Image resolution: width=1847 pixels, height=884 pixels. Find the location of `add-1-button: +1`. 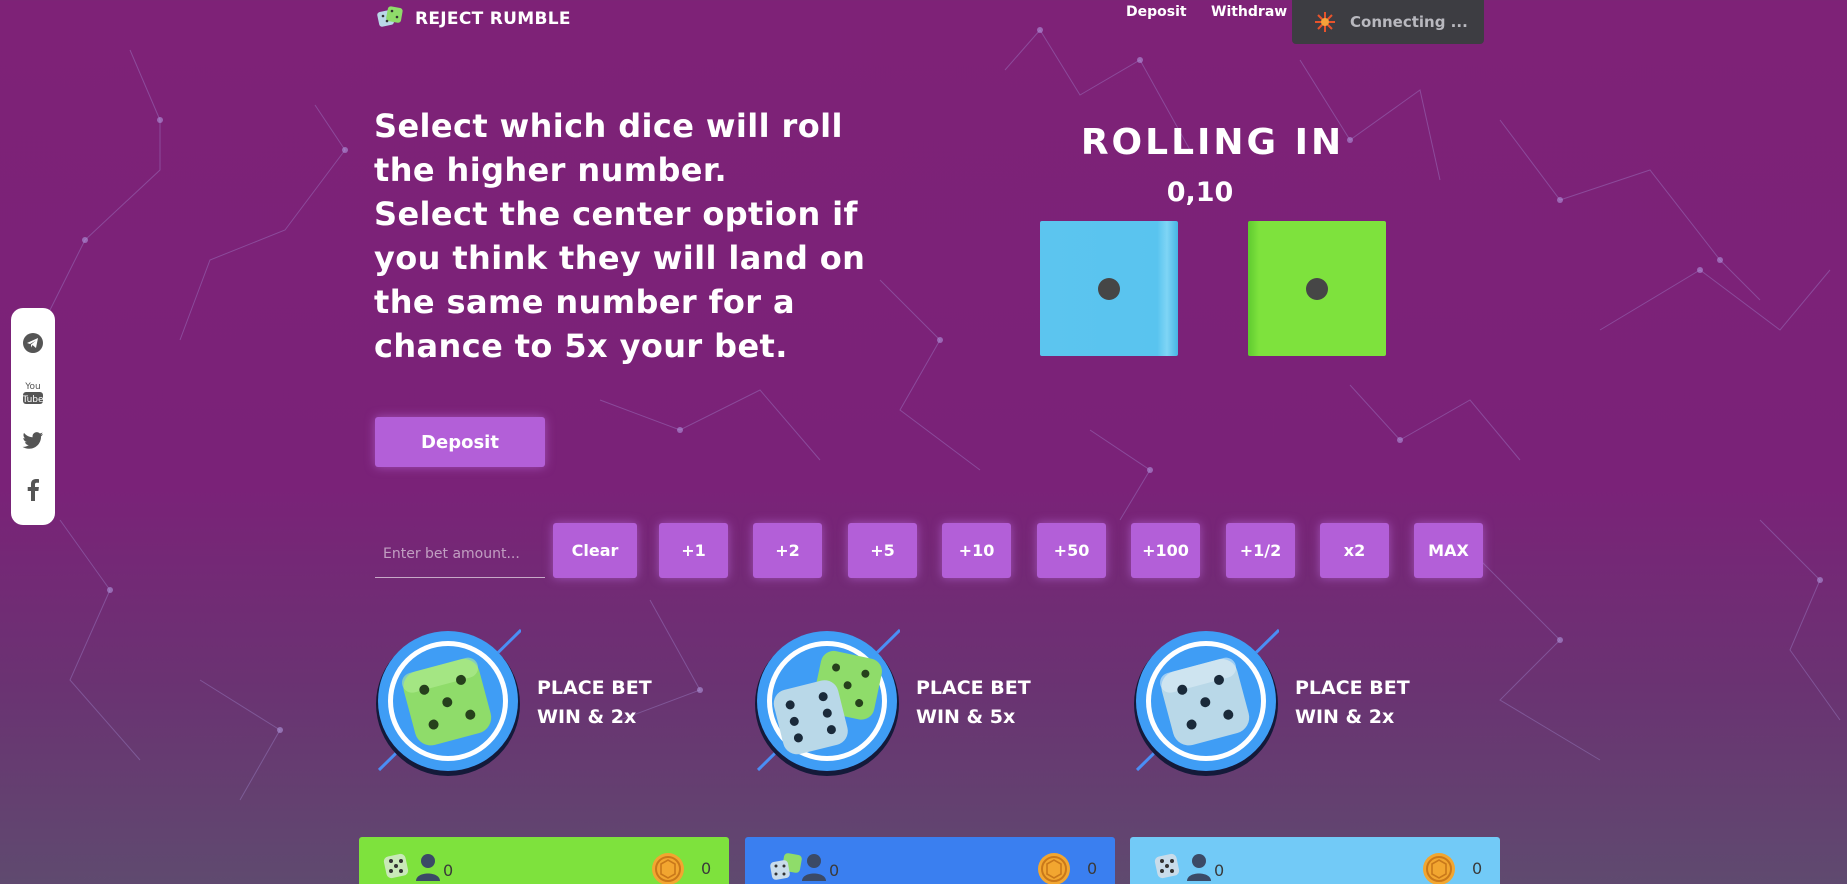

add-1-button: +1 is located at coordinates (693, 550).